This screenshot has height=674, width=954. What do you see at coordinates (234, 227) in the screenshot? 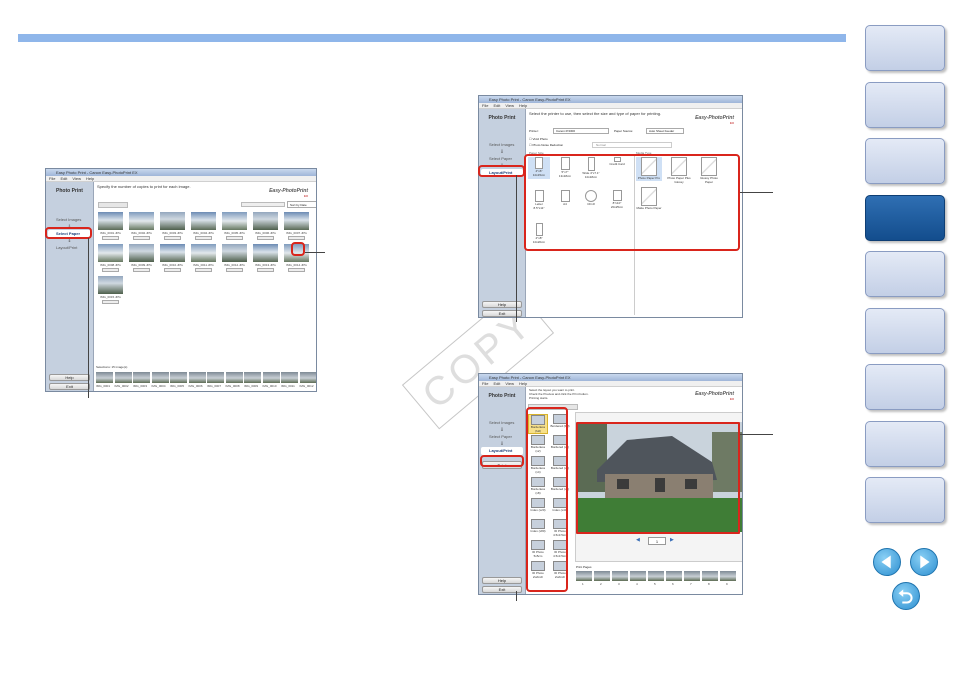
I see `image-thumbnail: IMG_0005.JPG` at bounding box center [234, 227].